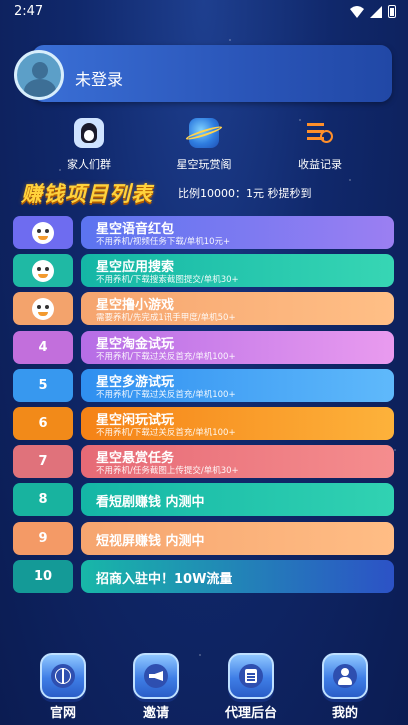 The height and width of the screenshot is (725, 408). What do you see at coordinates (237, 576) in the screenshot?
I see `project-pill: 招商入驻中！10W流量` at bounding box center [237, 576].